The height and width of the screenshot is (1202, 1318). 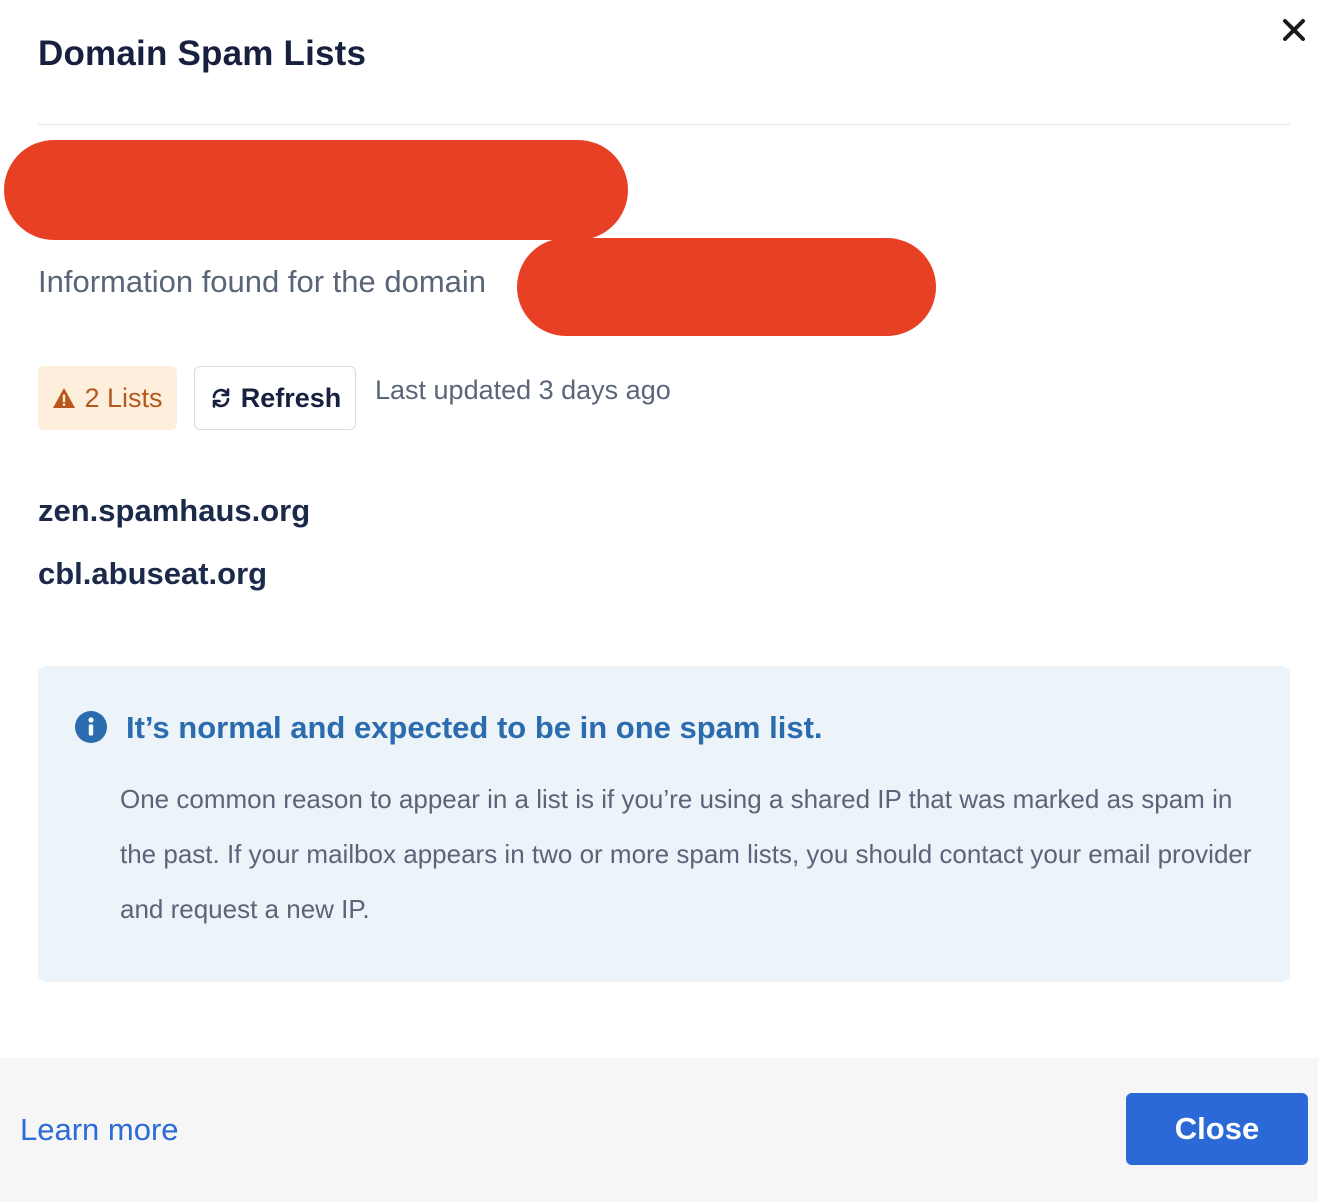 What do you see at coordinates (123, 397) in the screenshot?
I see `lists-count-label: 2 Lists` at bounding box center [123, 397].